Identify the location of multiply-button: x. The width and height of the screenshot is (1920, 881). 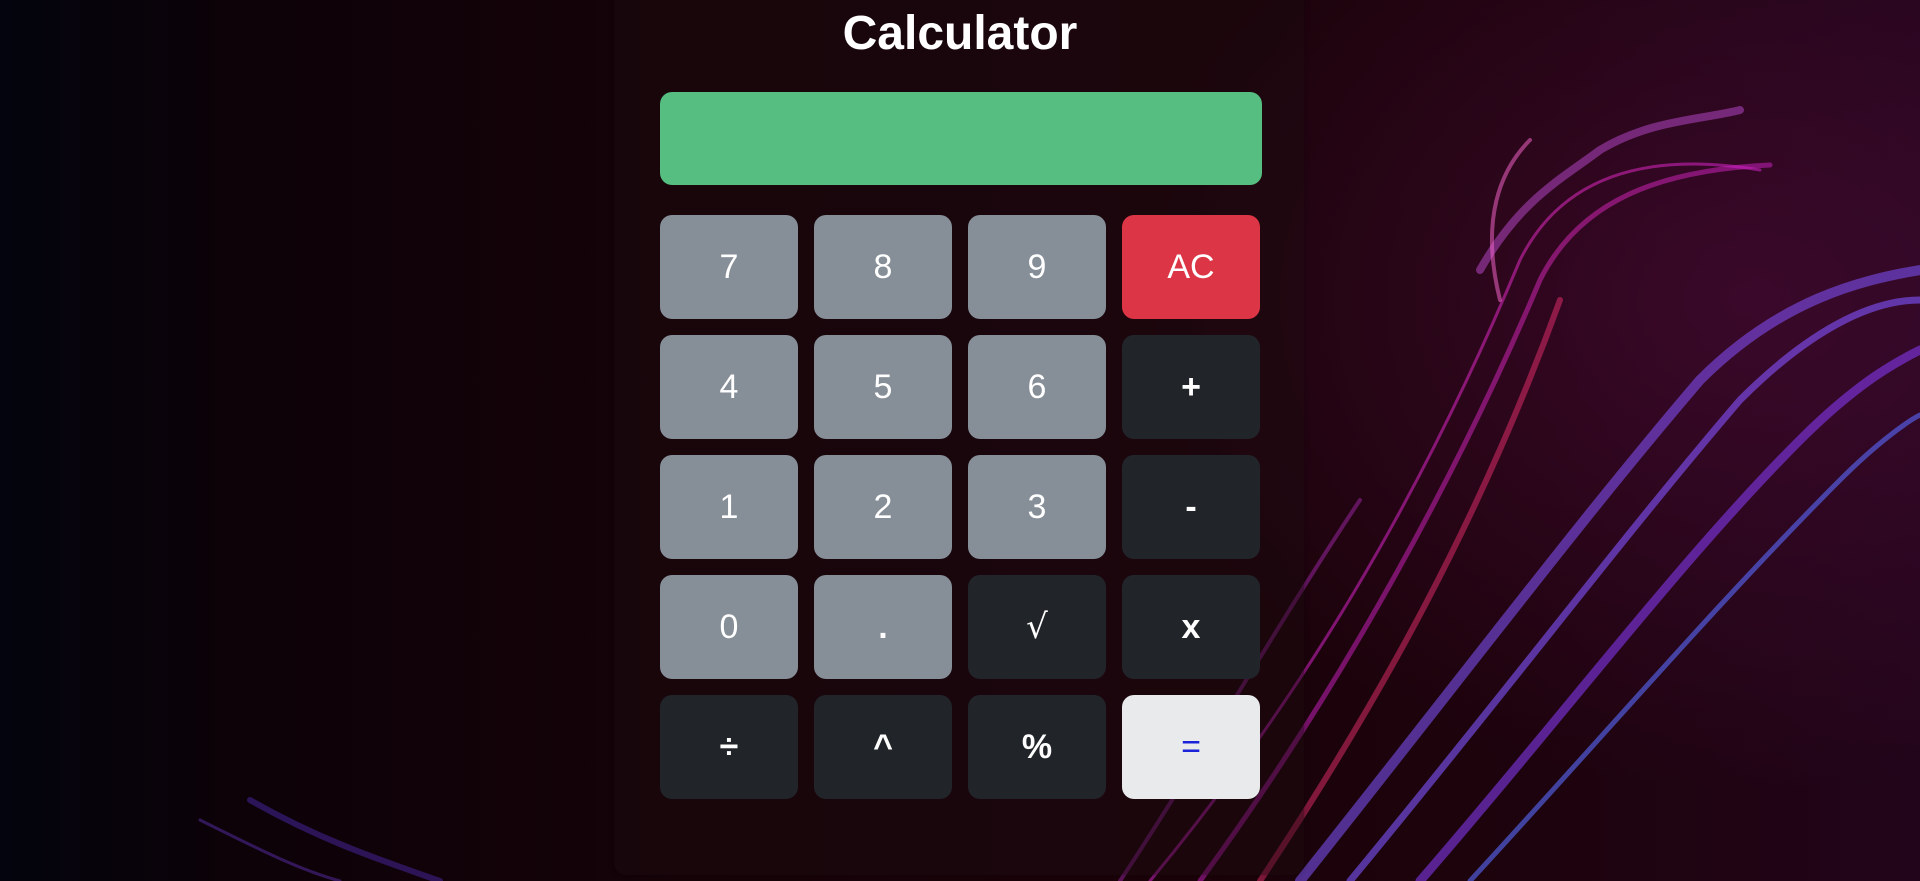
(1191, 627).